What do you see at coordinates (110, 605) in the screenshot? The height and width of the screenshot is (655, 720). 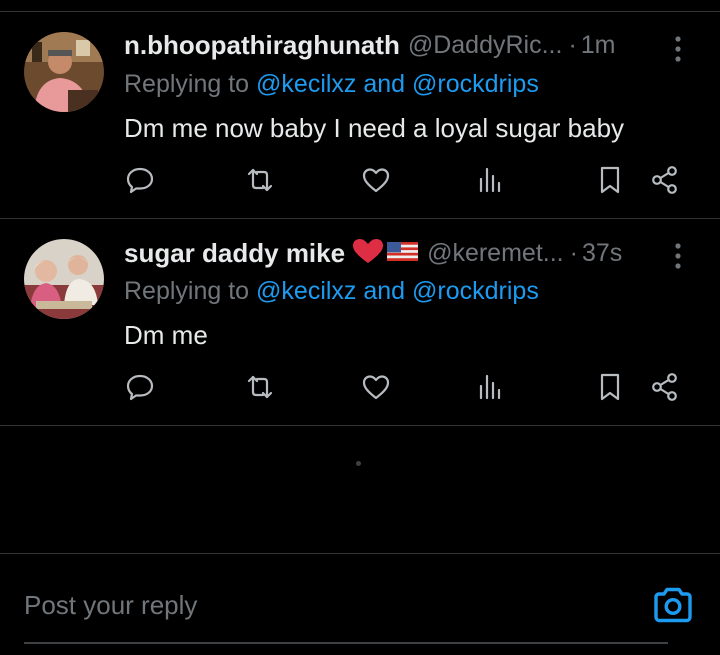 I see `reply-input-placeholder: Post your reply` at bounding box center [110, 605].